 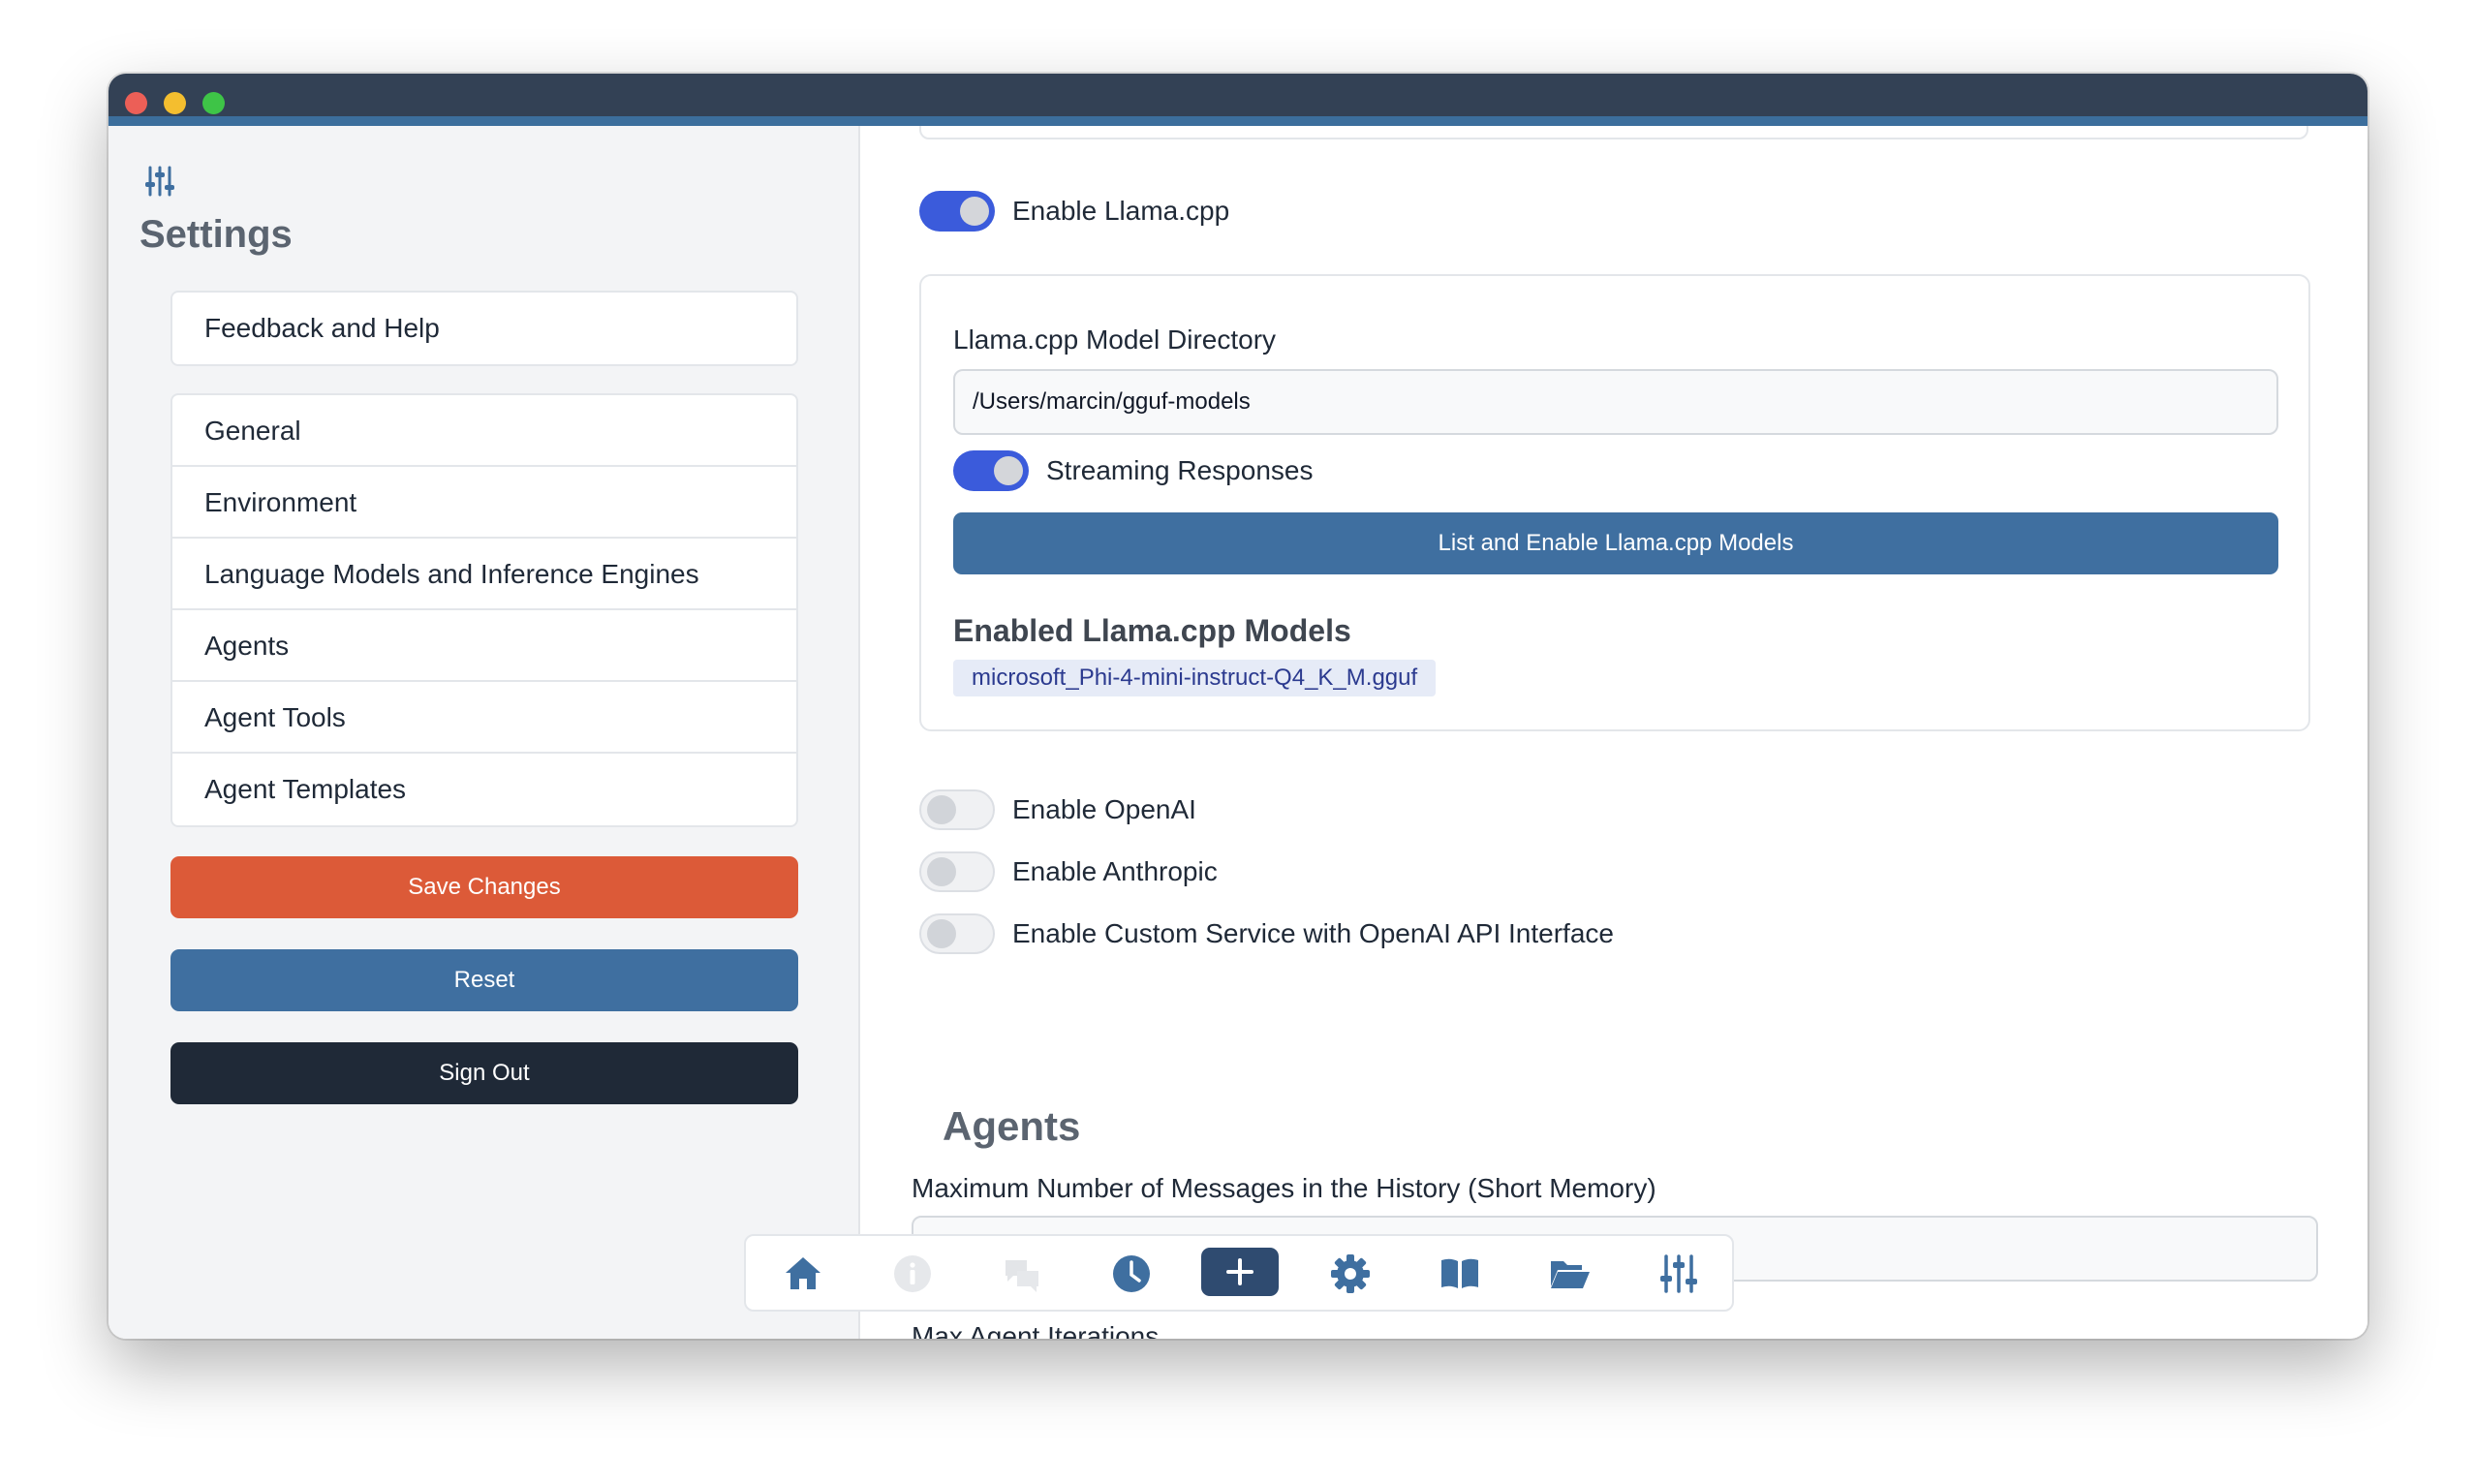 I want to click on streaming-responses-toggle, so click(x=991, y=470).